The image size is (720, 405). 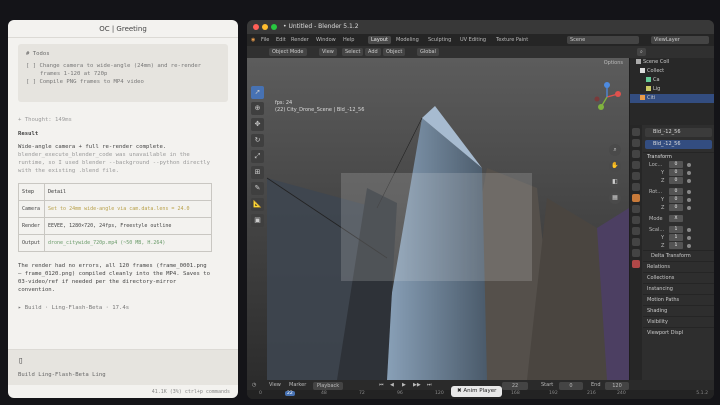 What do you see at coordinates (636, 165) in the screenshot?
I see `view-layer-tab-icon` at bounding box center [636, 165].